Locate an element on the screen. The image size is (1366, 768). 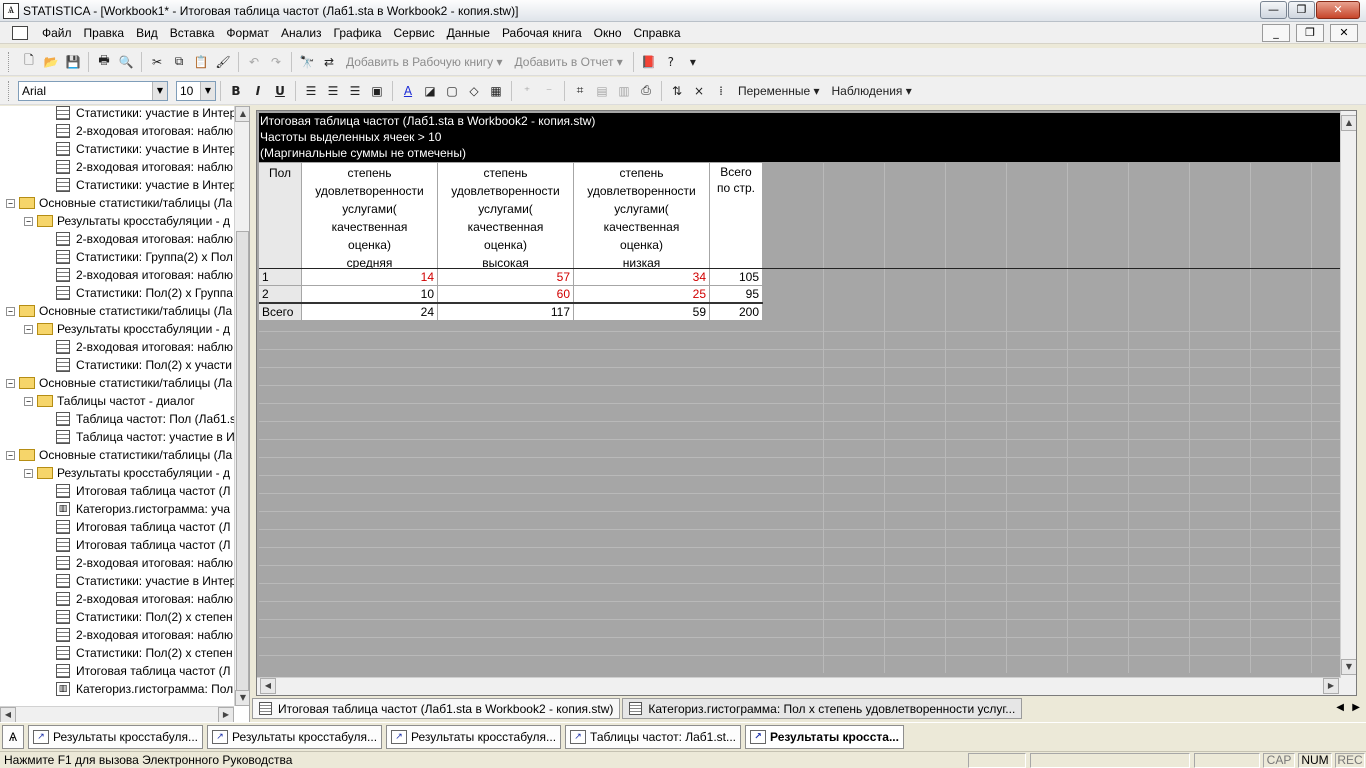
scroll-up-icon: ▲ is located at coordinates (1348, 123).